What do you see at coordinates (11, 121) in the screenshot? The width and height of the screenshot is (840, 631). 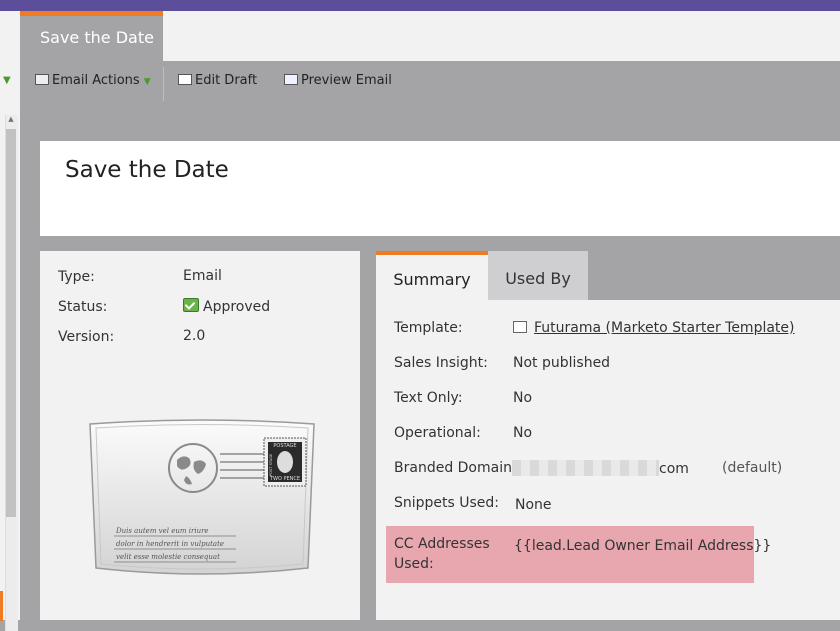 I see `scroll-up-icon: ▲` at bounding box center [11, 121].